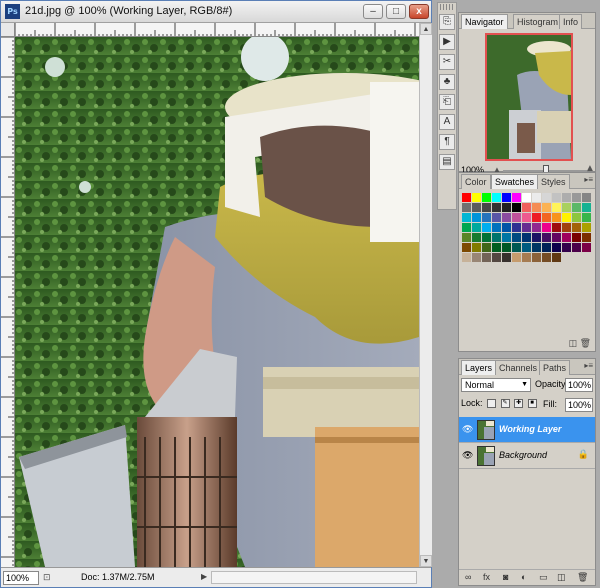 The height and width of the screenshot is (588, 600). What do you see at coordinates (484, 21) in the screenshot?
I see `tab-navigator: Navigator` at bounding box center [484, 21].